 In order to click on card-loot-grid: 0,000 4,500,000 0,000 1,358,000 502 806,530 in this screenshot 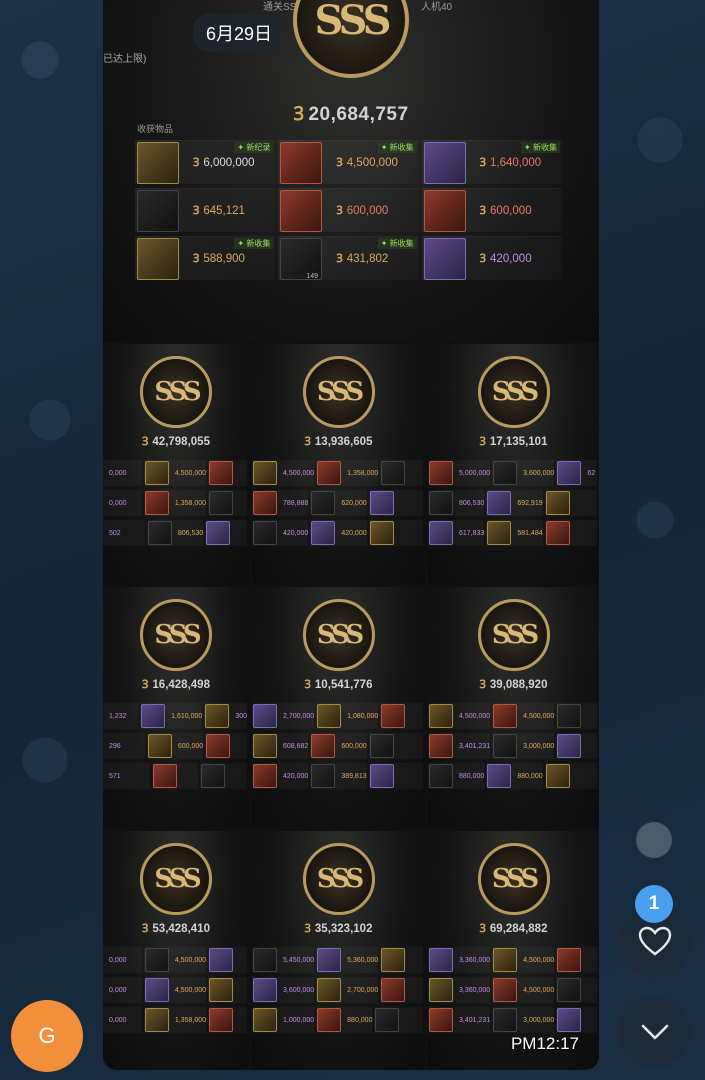, I will do `click(176, 505)`.